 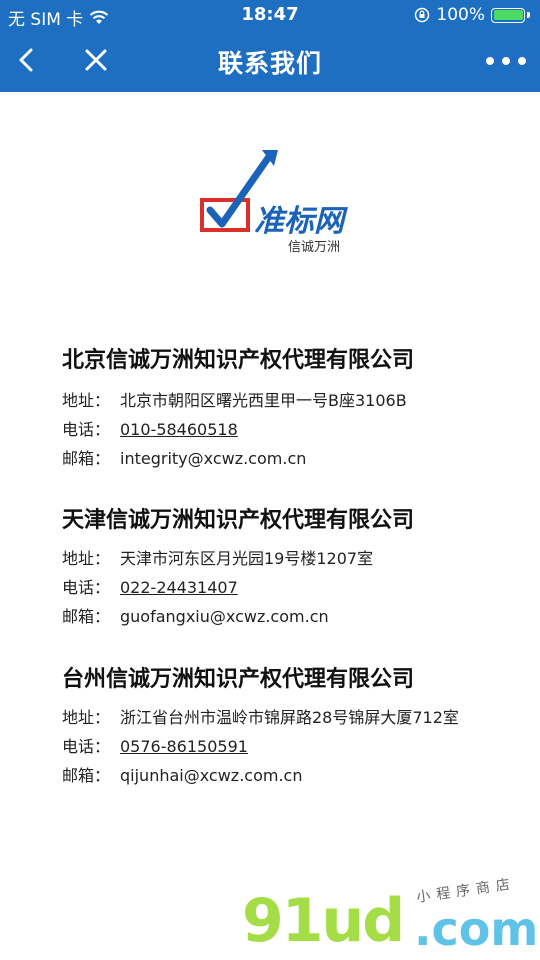 I want to click on watermark: 91ud .com 小程序商店, so click(x=390, y=918).